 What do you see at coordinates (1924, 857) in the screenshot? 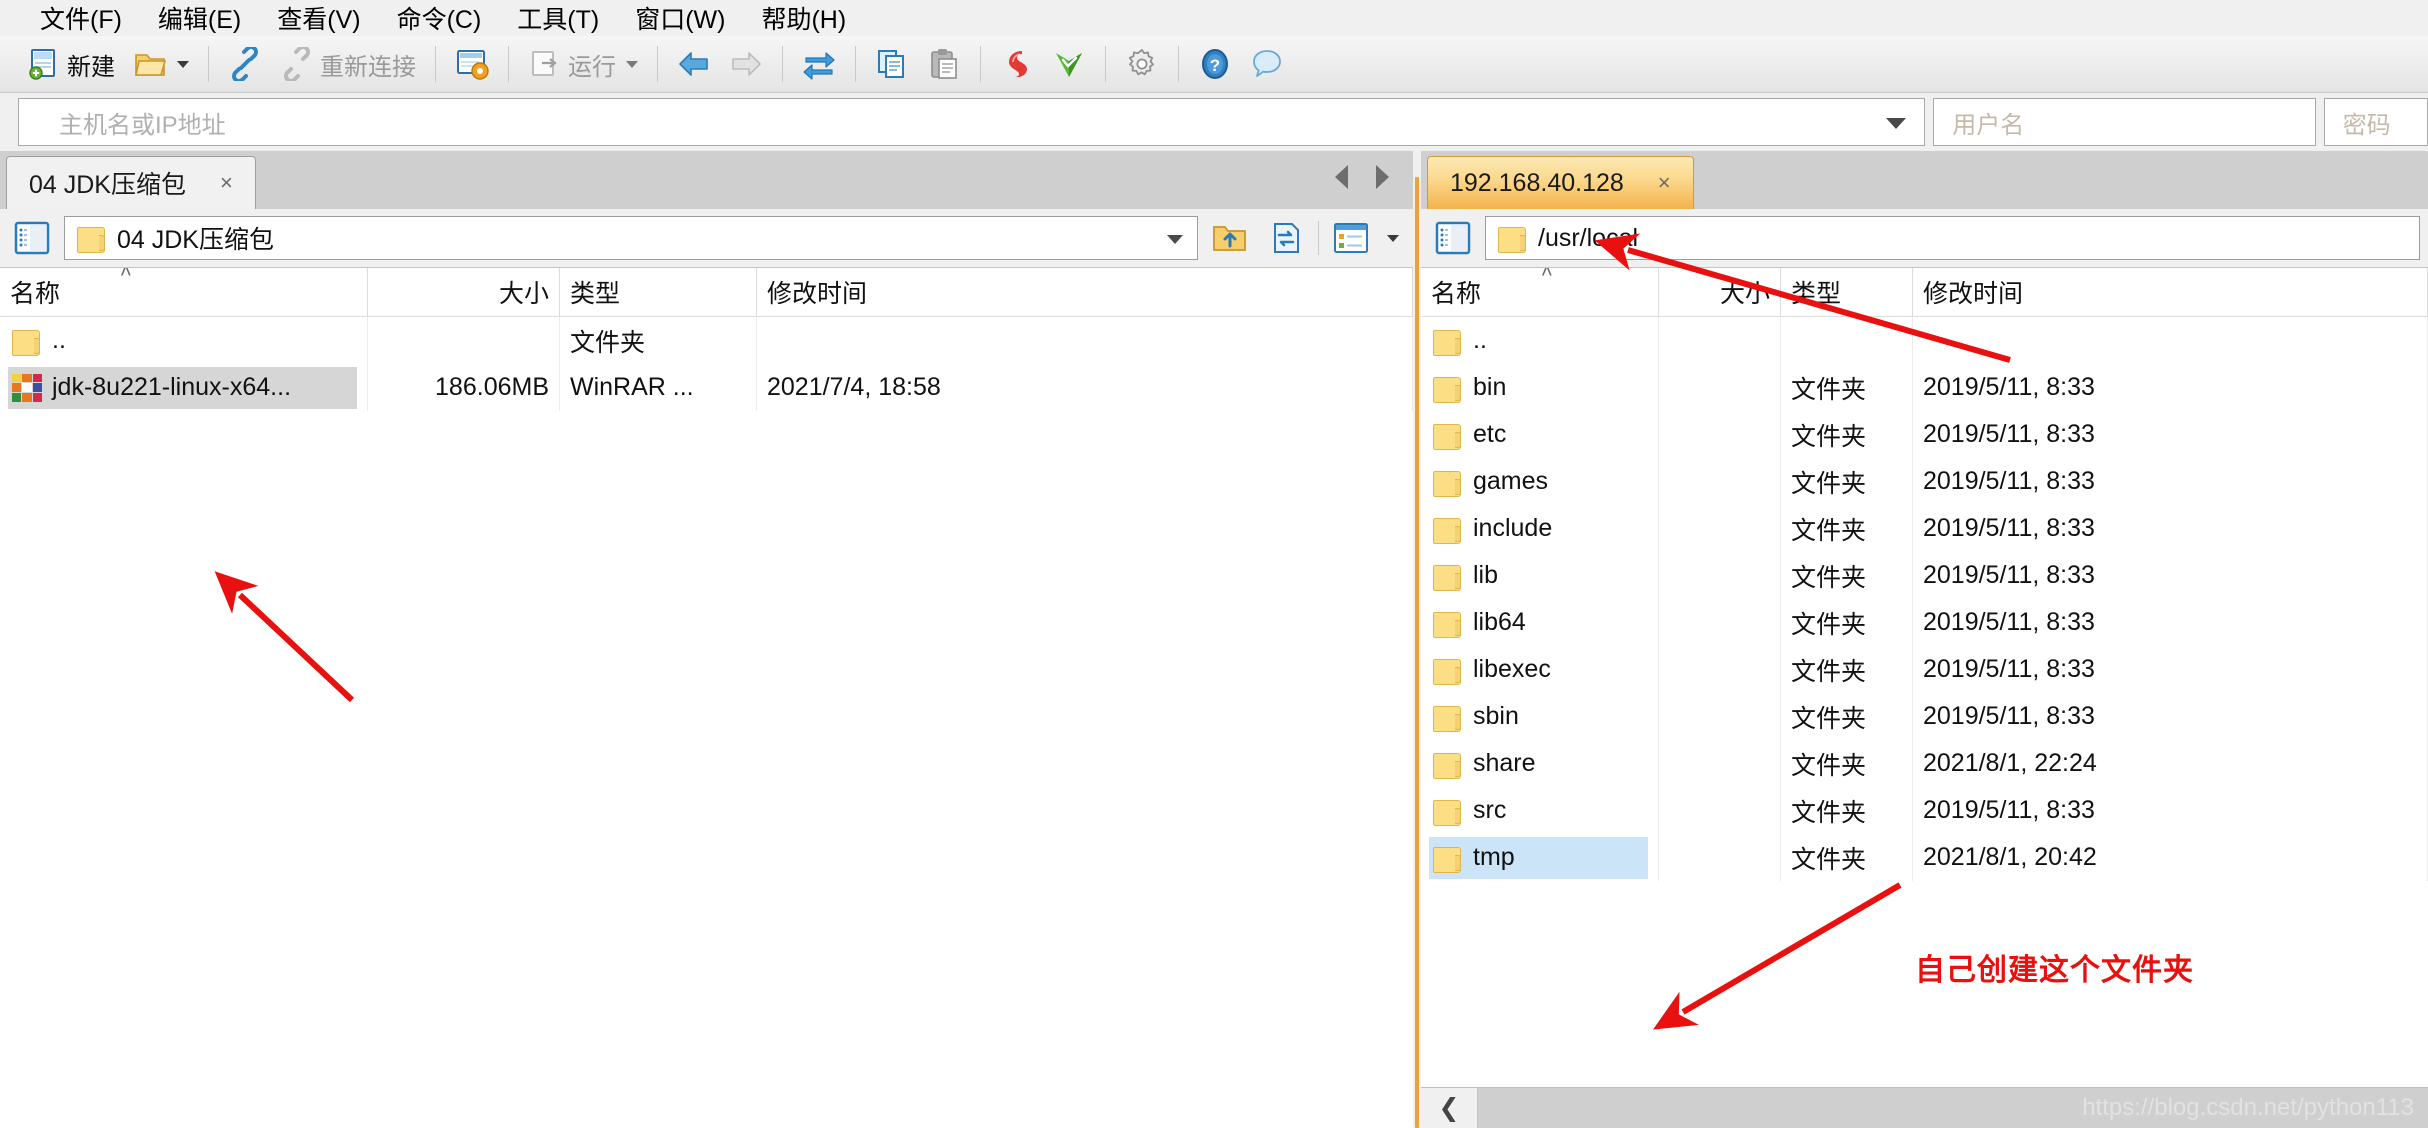
I see `table-row: tmp 文件夹 2021/8/1, 20:42` at bounding box center [1924, 857].